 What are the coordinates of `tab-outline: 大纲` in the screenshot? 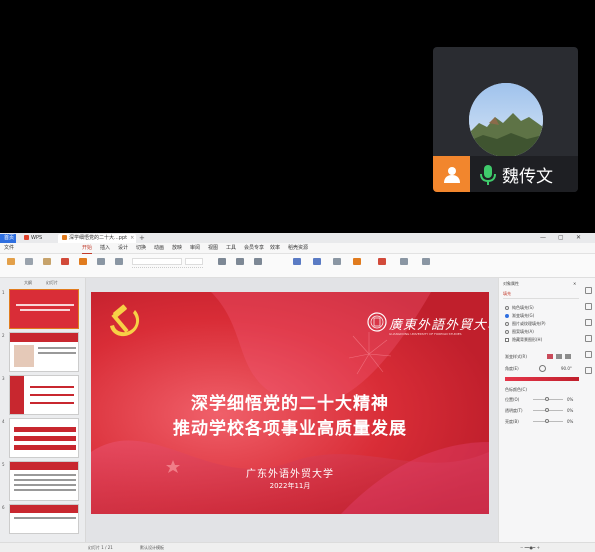 It's located at (28, 283).